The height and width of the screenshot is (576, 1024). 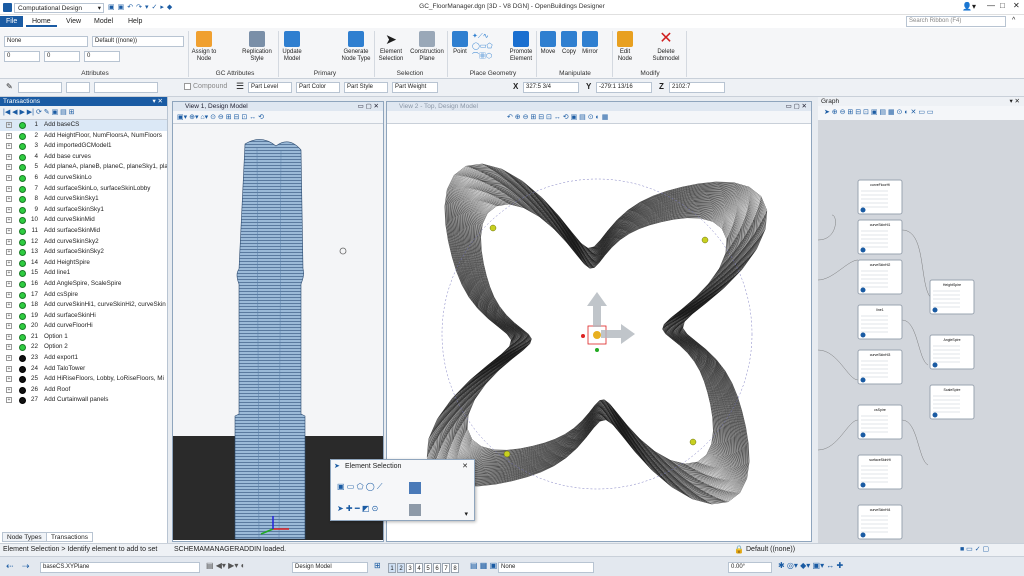 What do you see at coordinates (10, 566) in the screenshot?
I see `back-arrow-icon: ⇠` at bounding box center [10, 566].